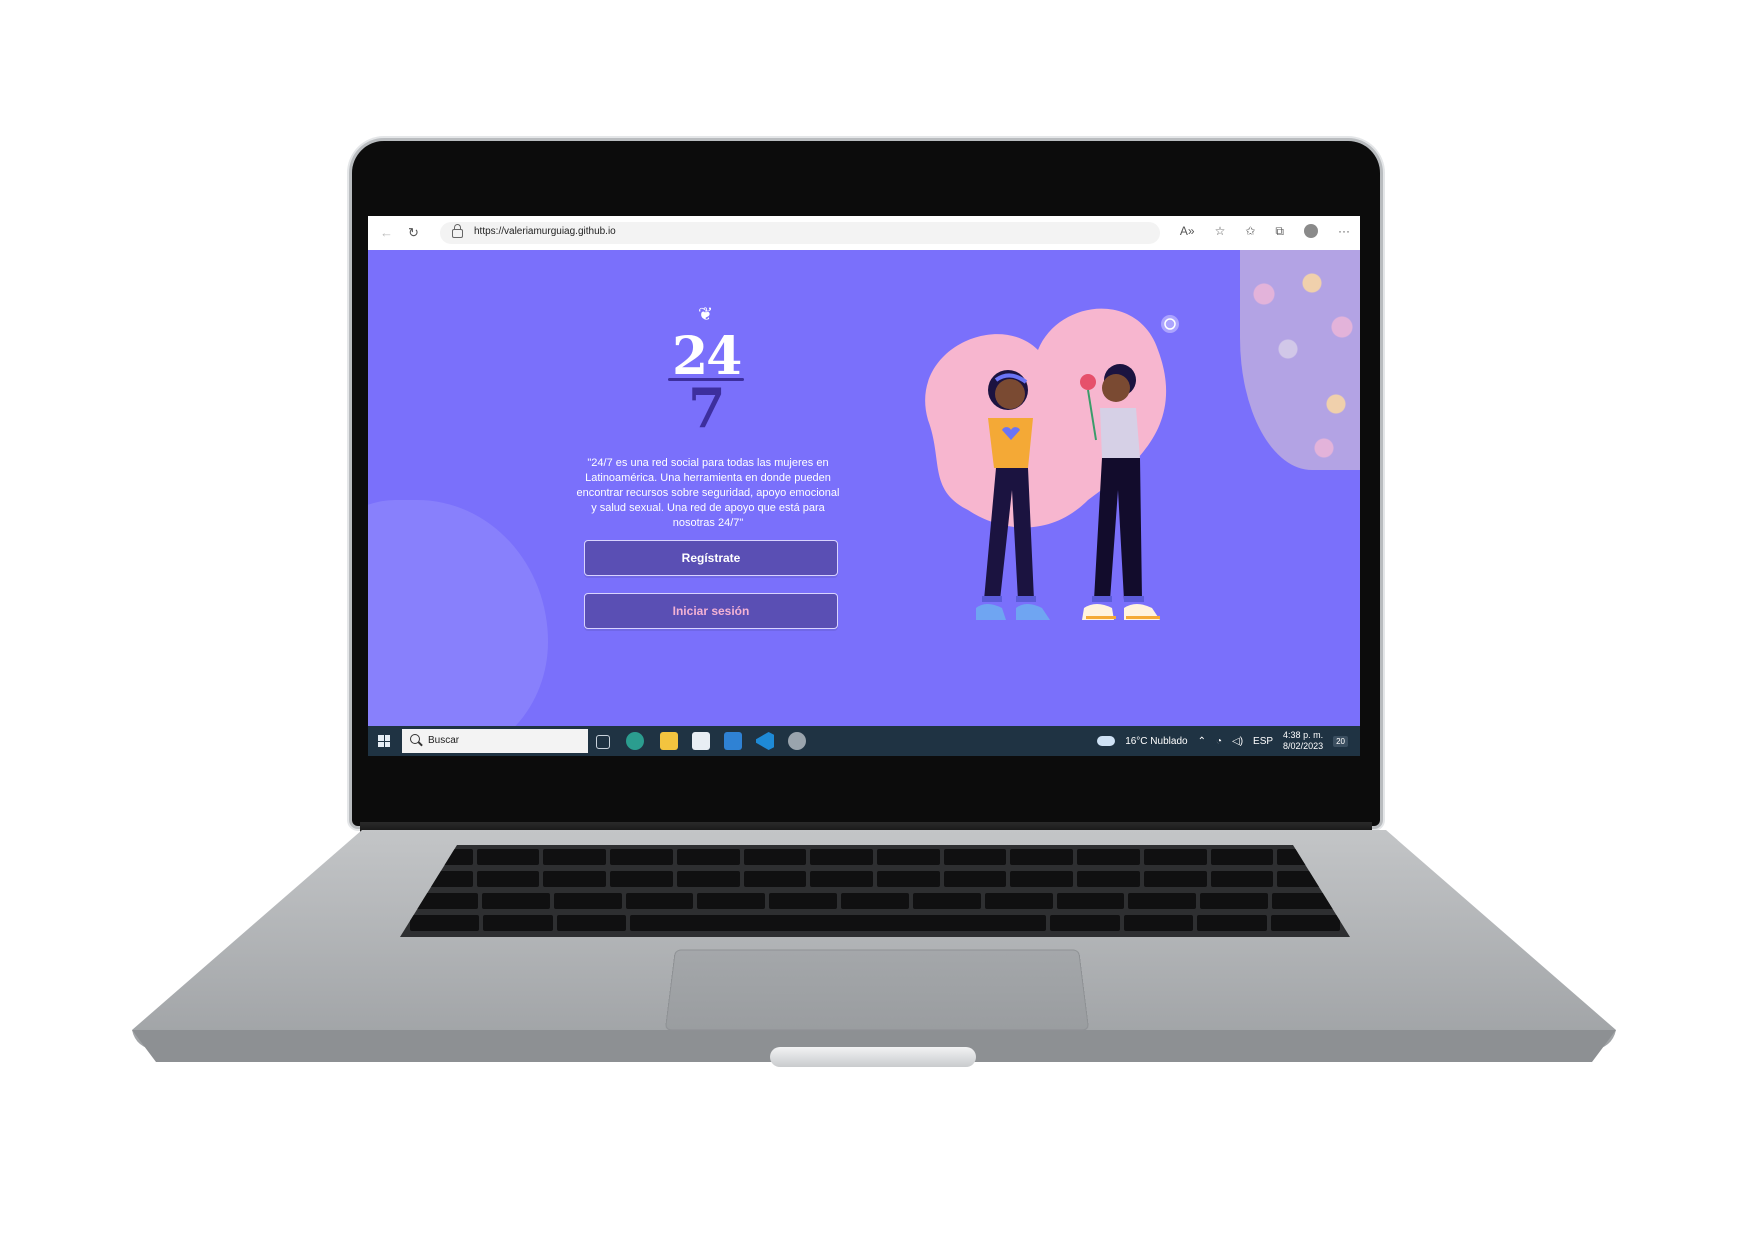 The image size is (1748, 1240). What do you see at coordinates (701, 741) in the screenshot?
I see `store-icon` at bounding box center [701, 741].